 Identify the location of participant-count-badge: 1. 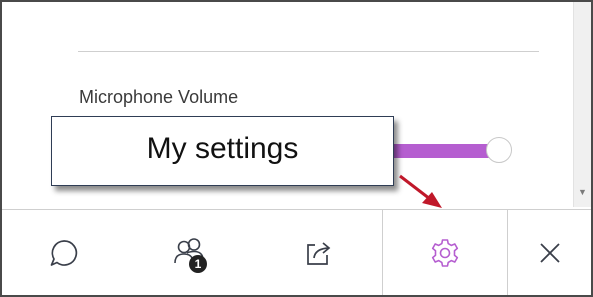
(198, 264).